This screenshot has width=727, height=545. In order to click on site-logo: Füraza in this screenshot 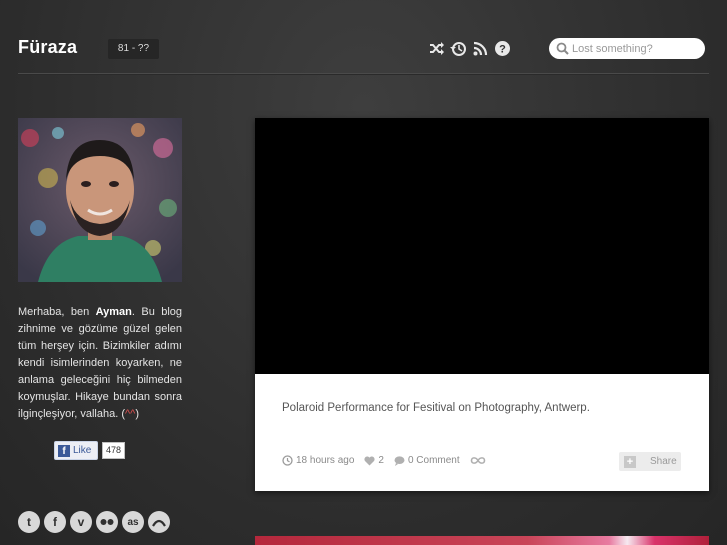, I will do `click(47, 47)`.